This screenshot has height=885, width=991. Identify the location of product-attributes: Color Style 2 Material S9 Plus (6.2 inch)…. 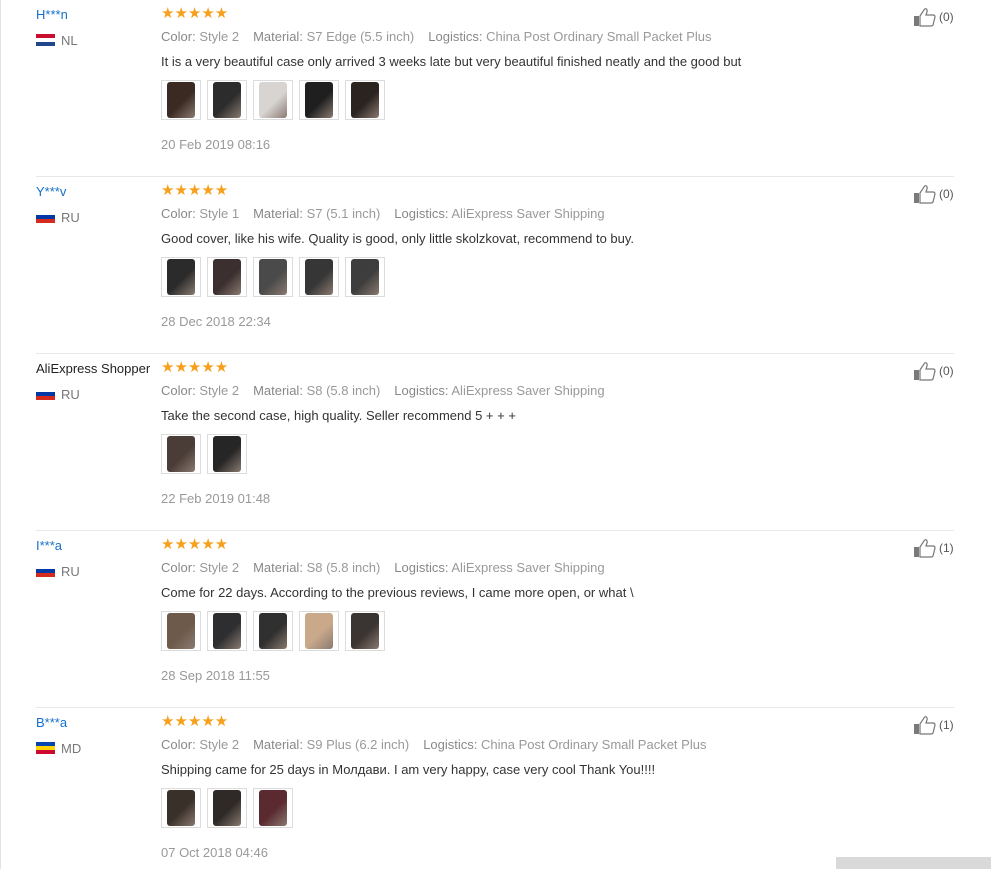
(440, 744).